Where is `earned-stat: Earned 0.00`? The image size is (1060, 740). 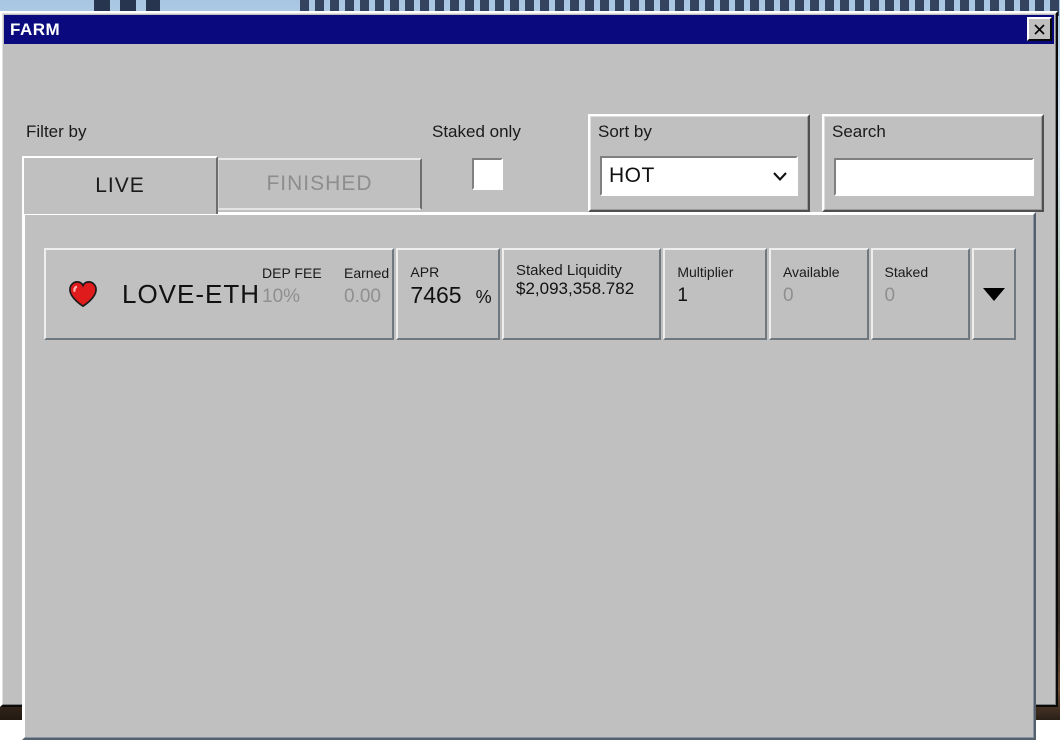 earned-stat: Earned 0.00 is located at coordinates (366, 287).